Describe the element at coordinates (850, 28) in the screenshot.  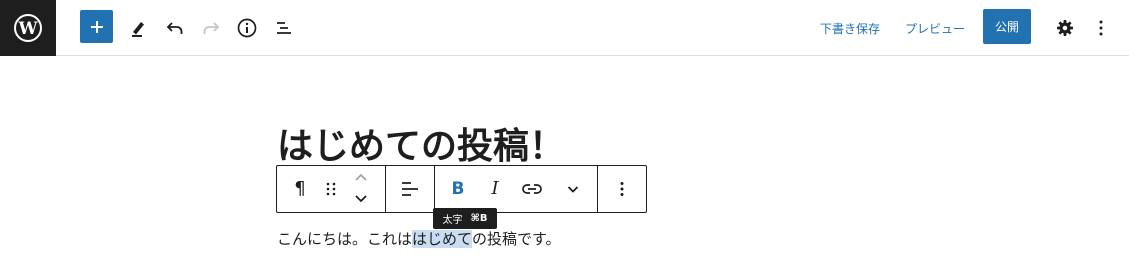
I see `save-draft-button: 下書き保存` at that location.